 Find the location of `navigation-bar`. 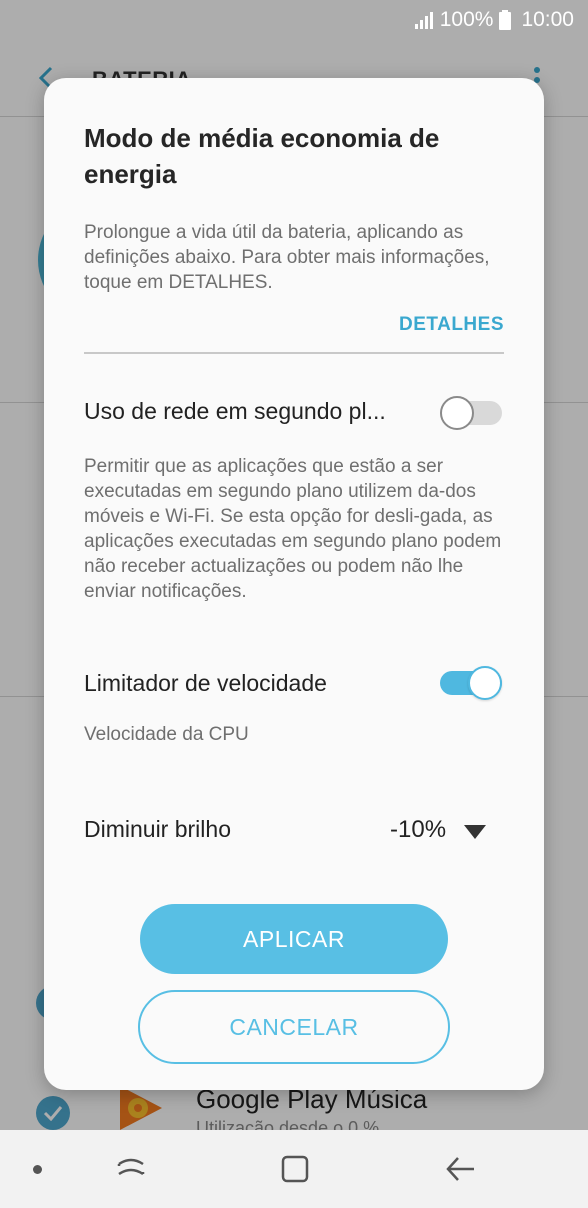

navigation-bar is located at coordinates (294, 1169).